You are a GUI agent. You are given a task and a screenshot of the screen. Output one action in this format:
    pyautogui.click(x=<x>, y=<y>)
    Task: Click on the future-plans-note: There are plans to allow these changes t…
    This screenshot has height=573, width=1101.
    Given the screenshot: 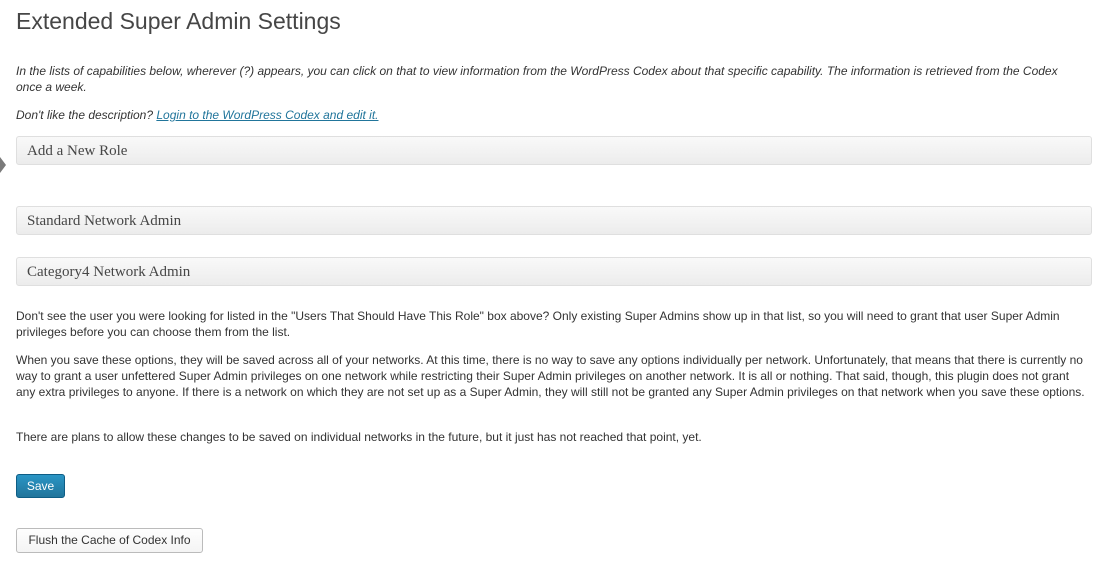 What is the action you would take?
    pyautogui.click(x=359, y=437)
    